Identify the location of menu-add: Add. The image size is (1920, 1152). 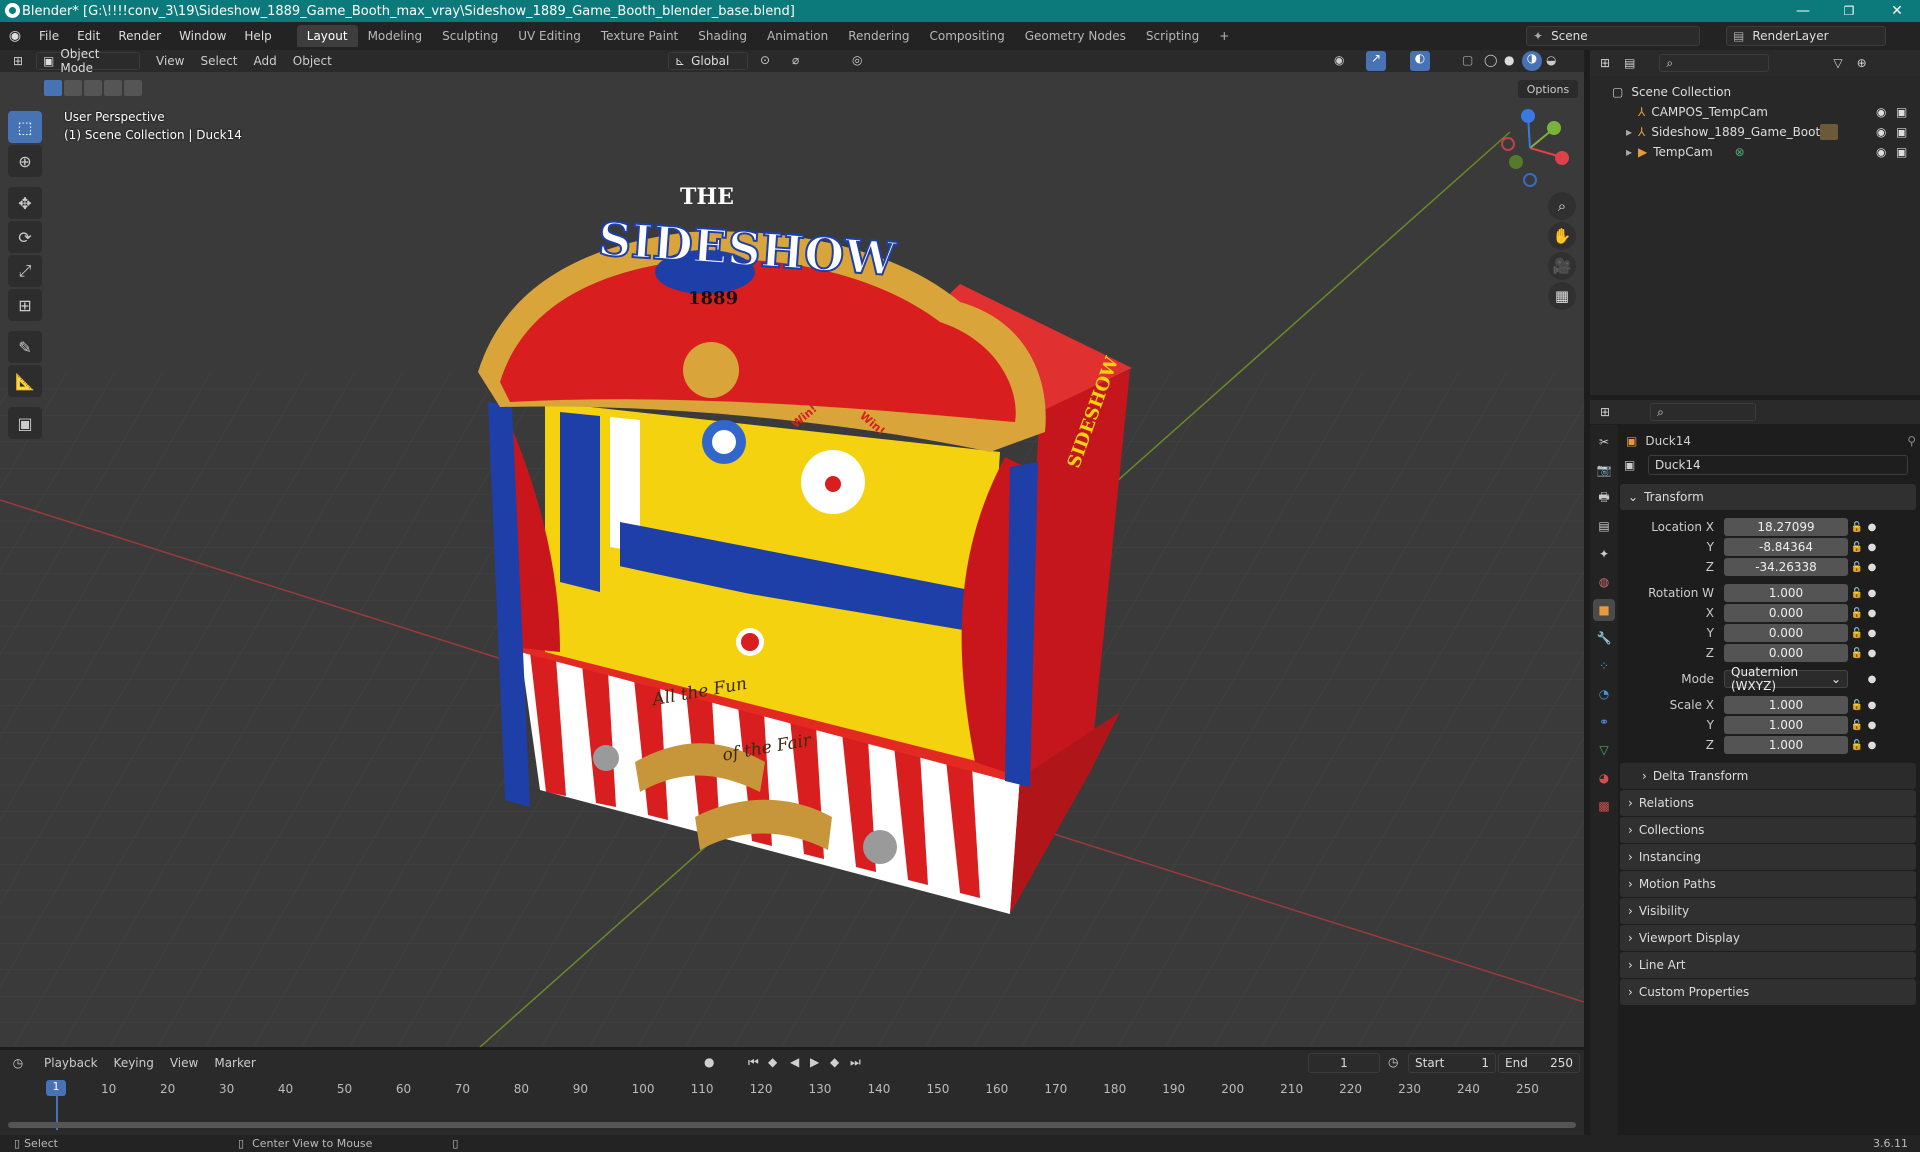
(265, 61).